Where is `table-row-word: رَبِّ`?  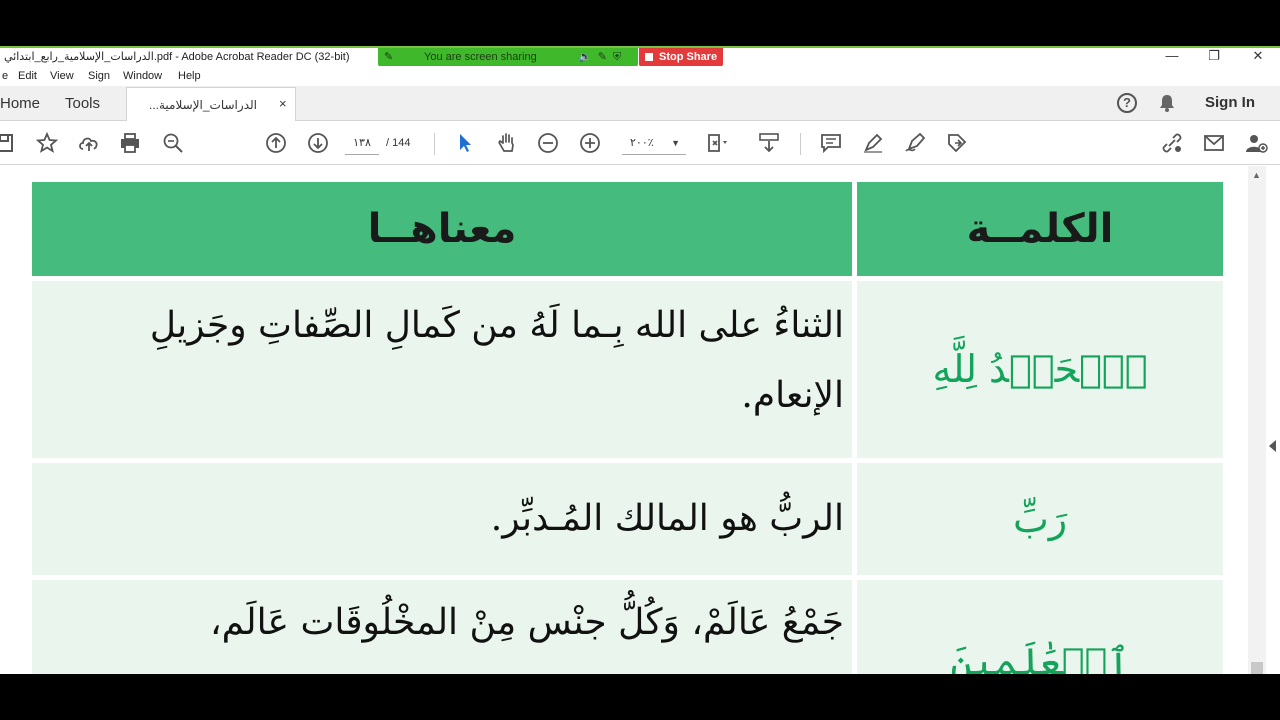
table-row-word: رَبِّ is located at coordinates (1040, 519).